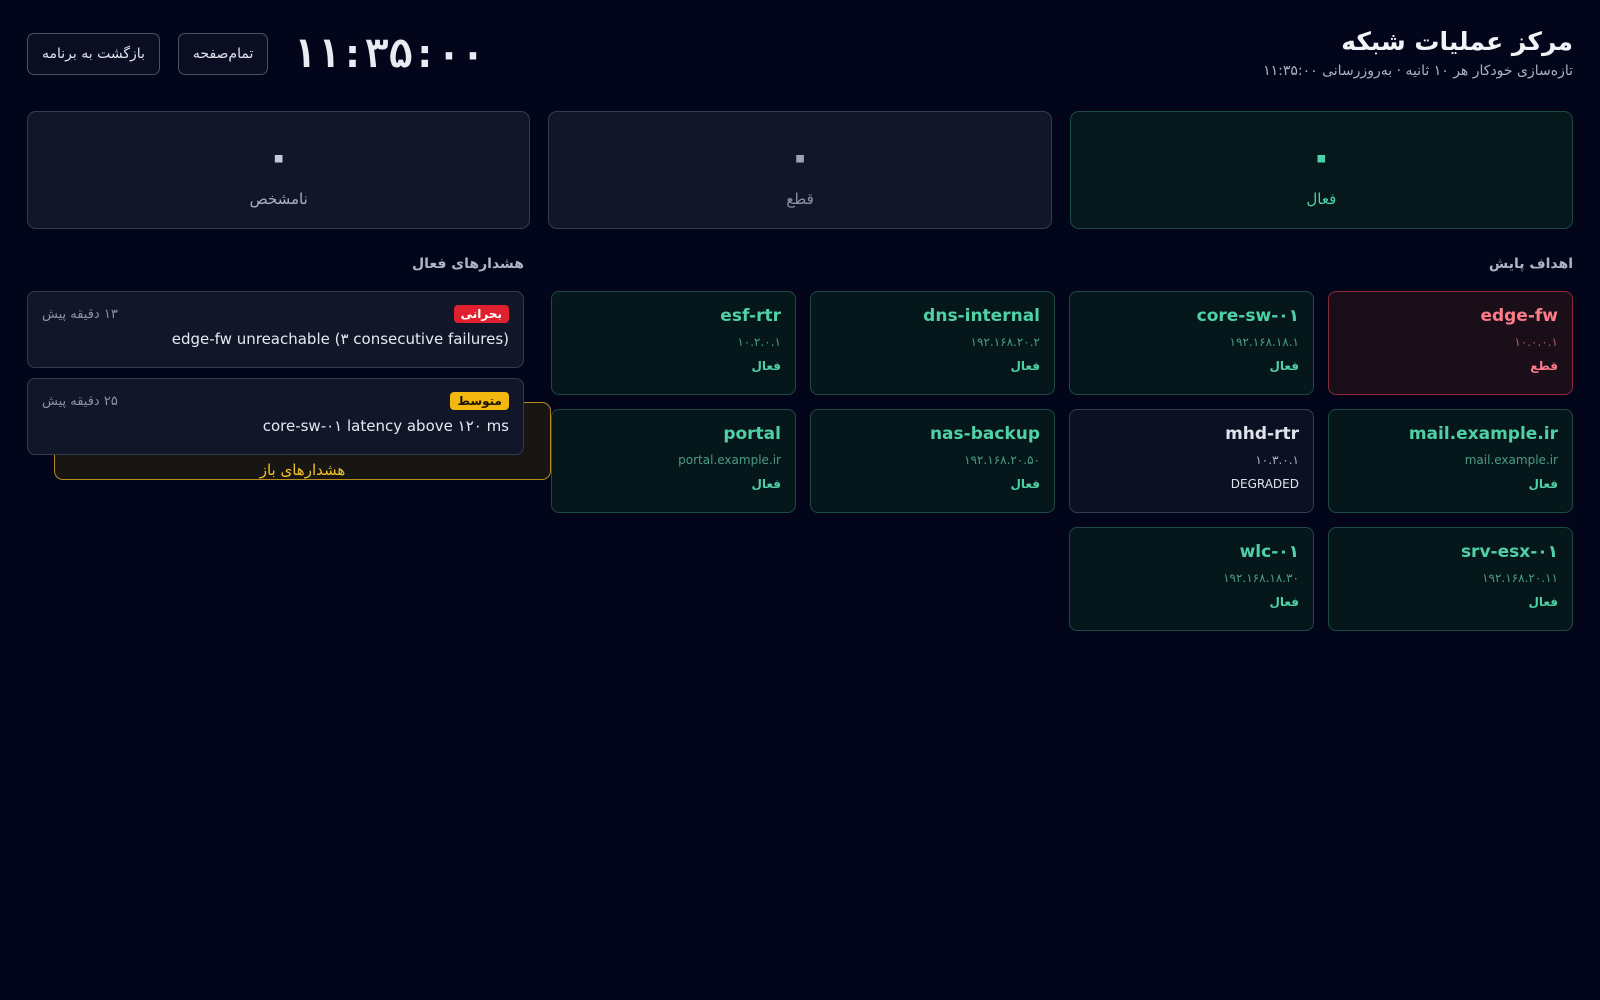 This screenshot has height=1000, width=1600. I want to click on target-address: ۱۹۲.۱۶۸.۱۸.۱, so click(1264, 342).